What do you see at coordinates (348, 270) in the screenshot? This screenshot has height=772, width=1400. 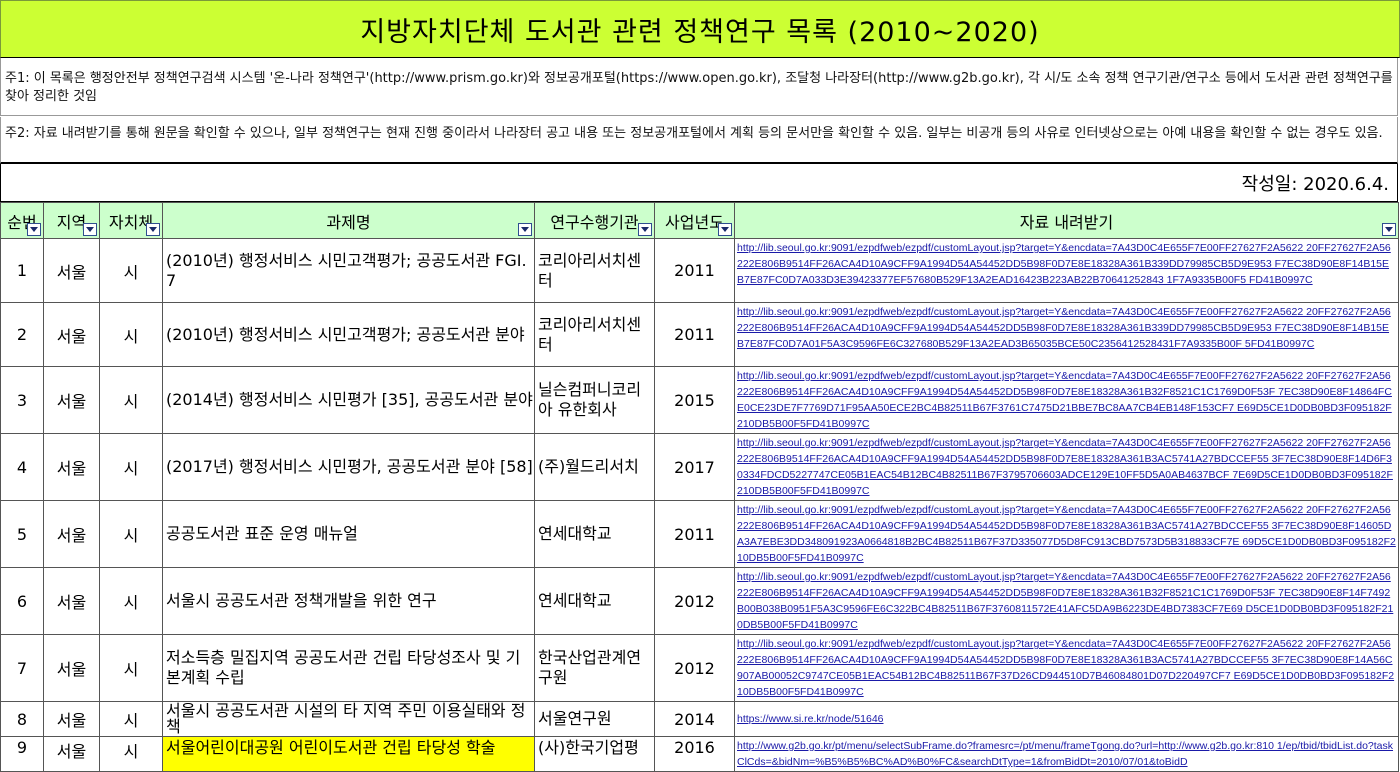 I see `cell-project: (2010년) 행정서비스 시민고객평가; 공공도서관 FGI. 7` at bounding box center [348, 270].